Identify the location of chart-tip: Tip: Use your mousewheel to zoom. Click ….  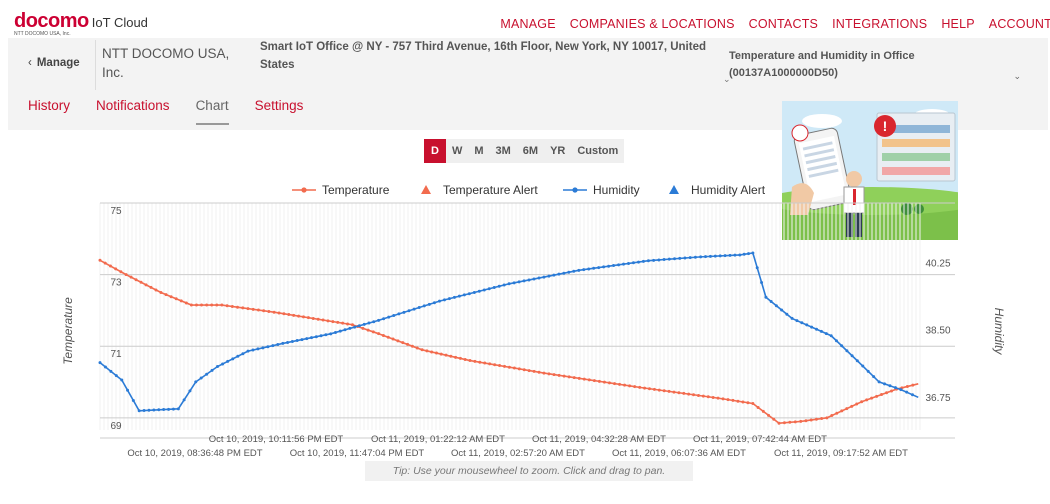
(529, 471).